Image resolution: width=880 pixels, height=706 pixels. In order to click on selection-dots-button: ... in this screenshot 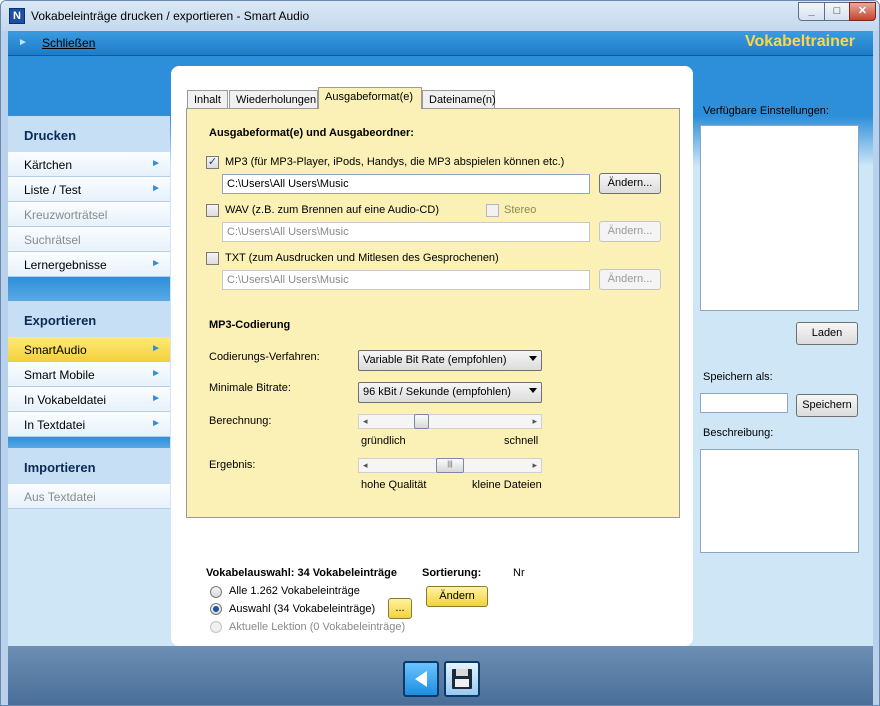, I will do `click(400, 608)`.